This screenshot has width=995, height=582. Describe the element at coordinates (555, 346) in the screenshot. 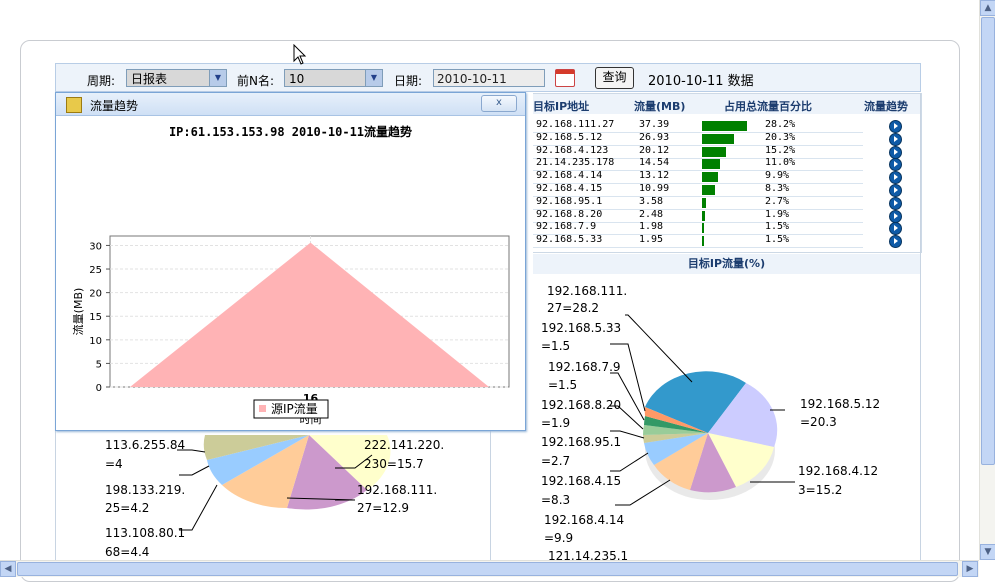

I see `pie-label: =1.5` at that location.